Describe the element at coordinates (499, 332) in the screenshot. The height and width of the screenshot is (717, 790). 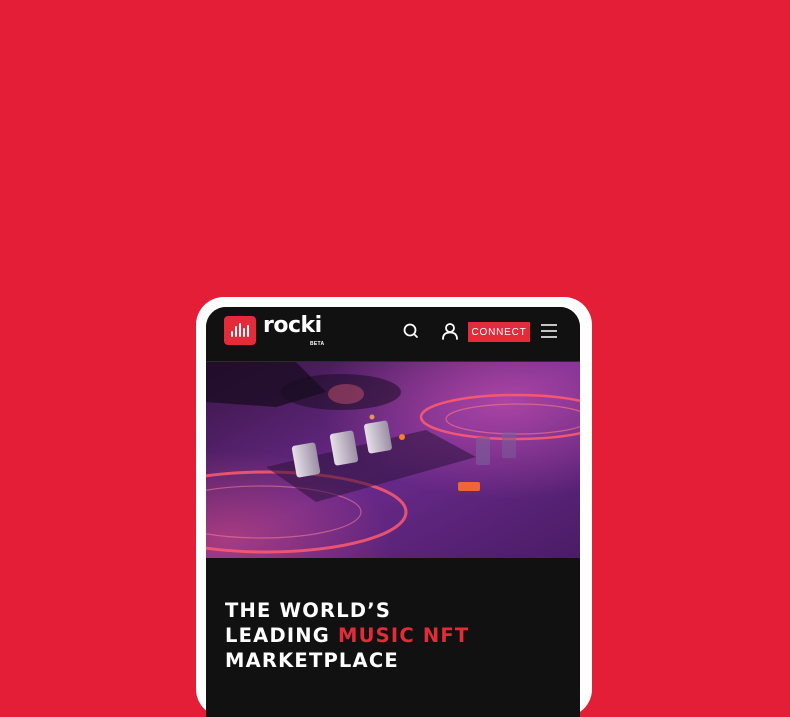
I see `connect-button: CONNECT` at that location.